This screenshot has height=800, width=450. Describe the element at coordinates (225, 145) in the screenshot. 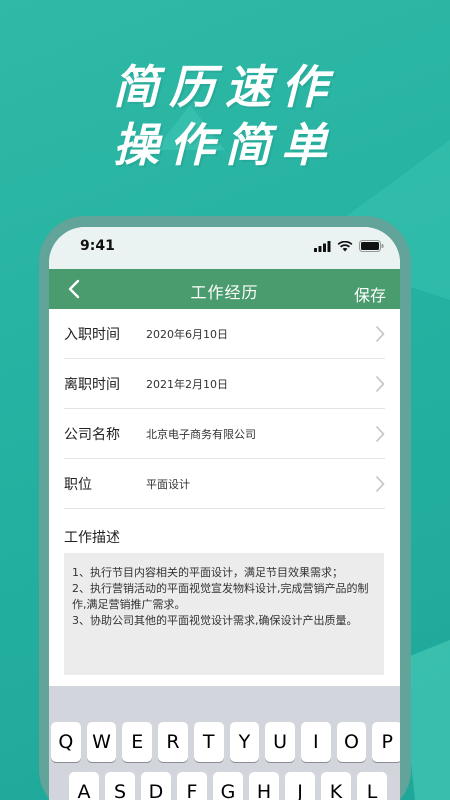

I see `promo-line-2: 操作简单` at that location.